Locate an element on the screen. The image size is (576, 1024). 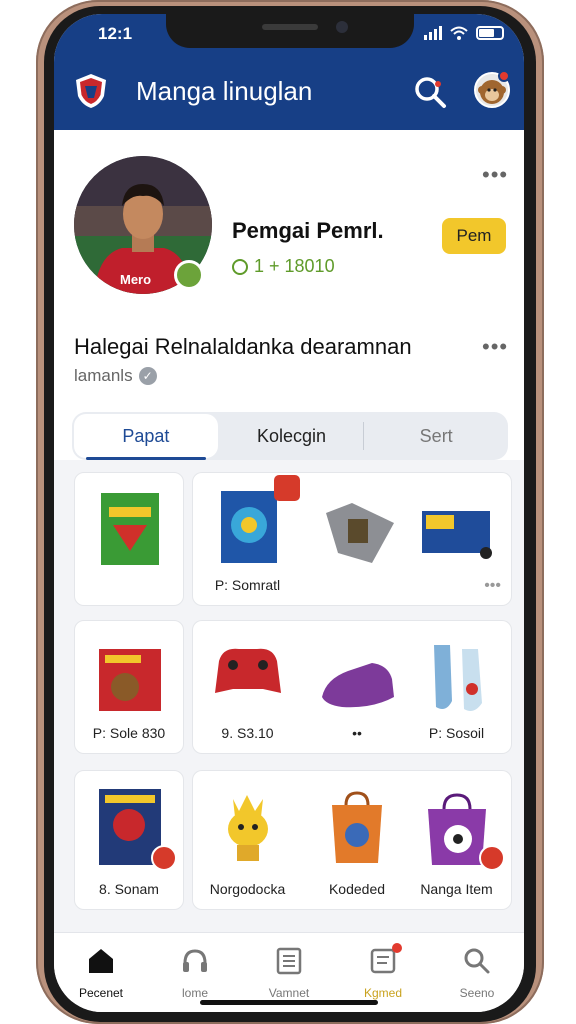
profile-heading: Halegai Relnalaldanka dearamnan is located at coordinates (243, 346).